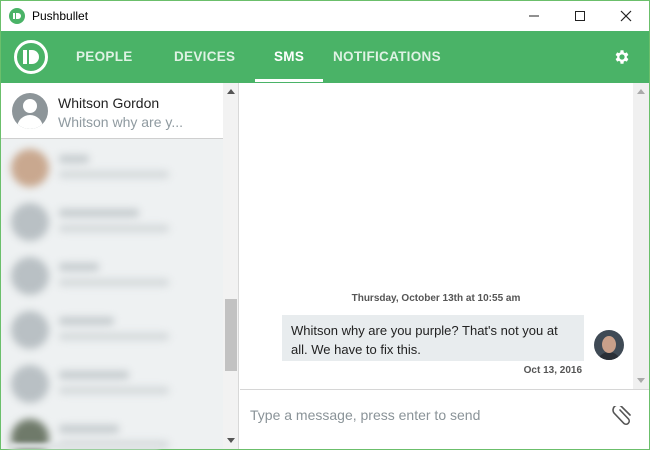 This screenshot has height=450, width=650. What do you see at coordinates (60, 16) in the screenshot?
I see `window-title: Pushbullet` at bounding box center [60, 16].